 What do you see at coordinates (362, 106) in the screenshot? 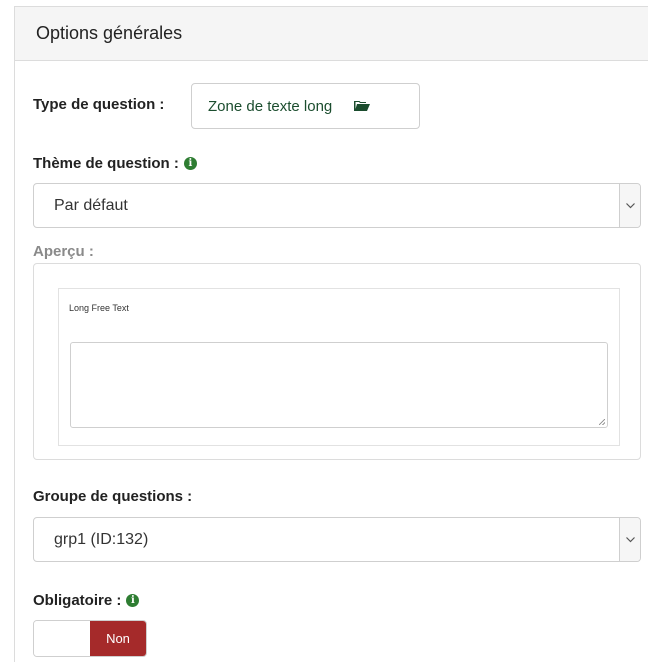
I see `folder-open-icon` at bounding box center [362, 106].